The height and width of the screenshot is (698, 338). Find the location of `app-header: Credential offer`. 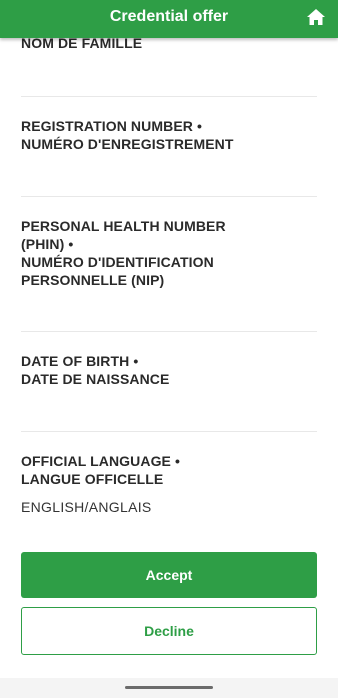

app-header: Credential offer is located at coordinates (169, 19).